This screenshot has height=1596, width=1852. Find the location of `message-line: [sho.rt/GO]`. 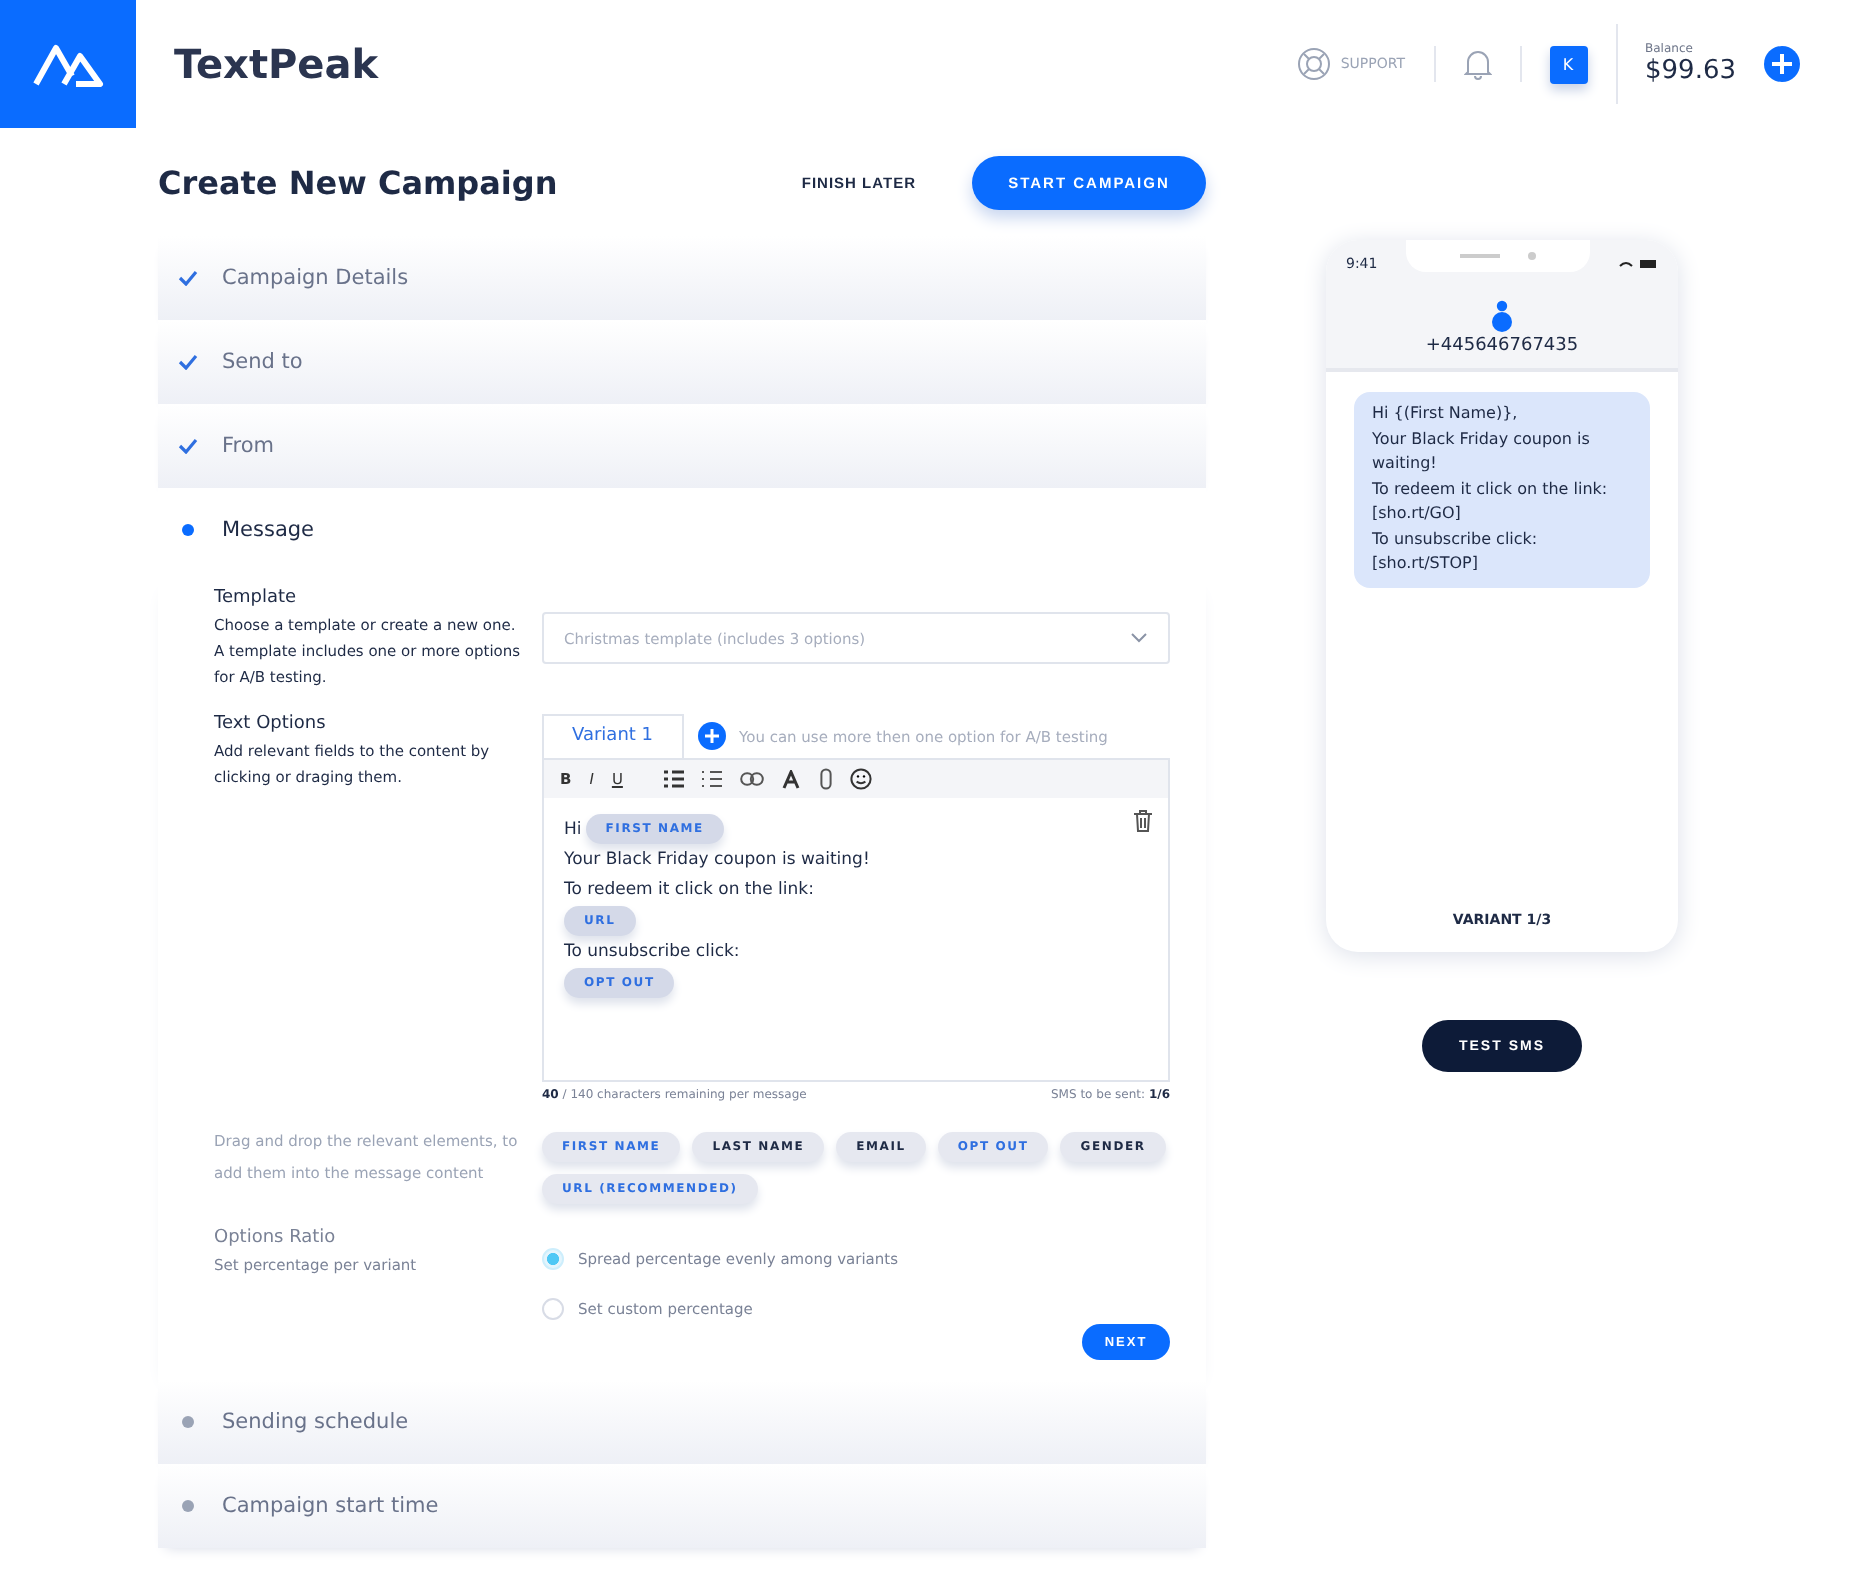

message-line: [sho.rt/GO] is located at coordinates (1417, 514).